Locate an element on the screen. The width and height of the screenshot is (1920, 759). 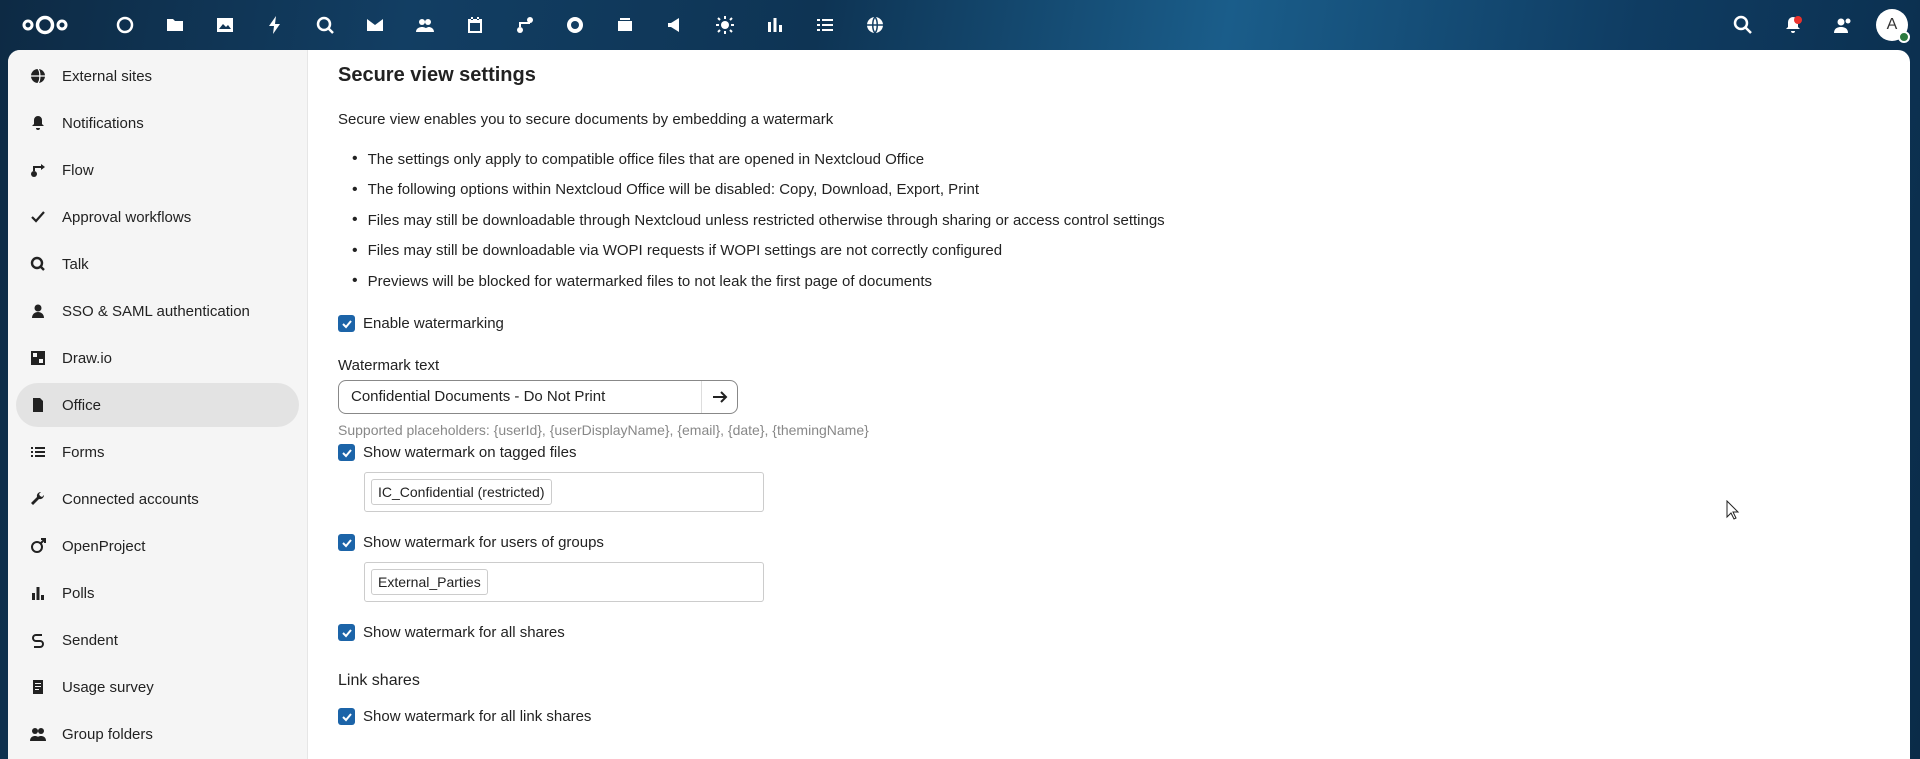
sidebar-item-openproject: OpenProject is located at coordinates (157, 546).